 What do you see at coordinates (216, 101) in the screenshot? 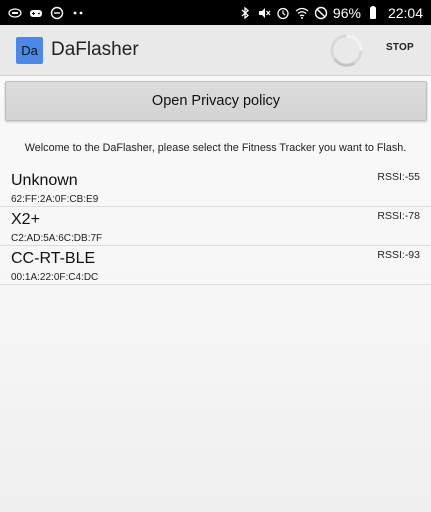
I see `open-privacy-policy-button: Open Privacy policy` at bounding box center [216, 101].